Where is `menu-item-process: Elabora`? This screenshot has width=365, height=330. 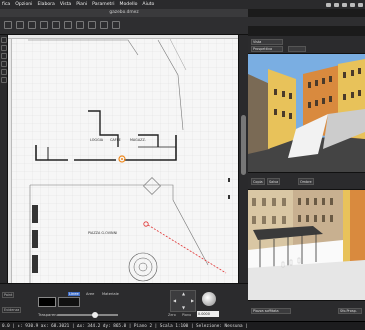
menu-item-process: Elabora is located at coordinates (45, 4).